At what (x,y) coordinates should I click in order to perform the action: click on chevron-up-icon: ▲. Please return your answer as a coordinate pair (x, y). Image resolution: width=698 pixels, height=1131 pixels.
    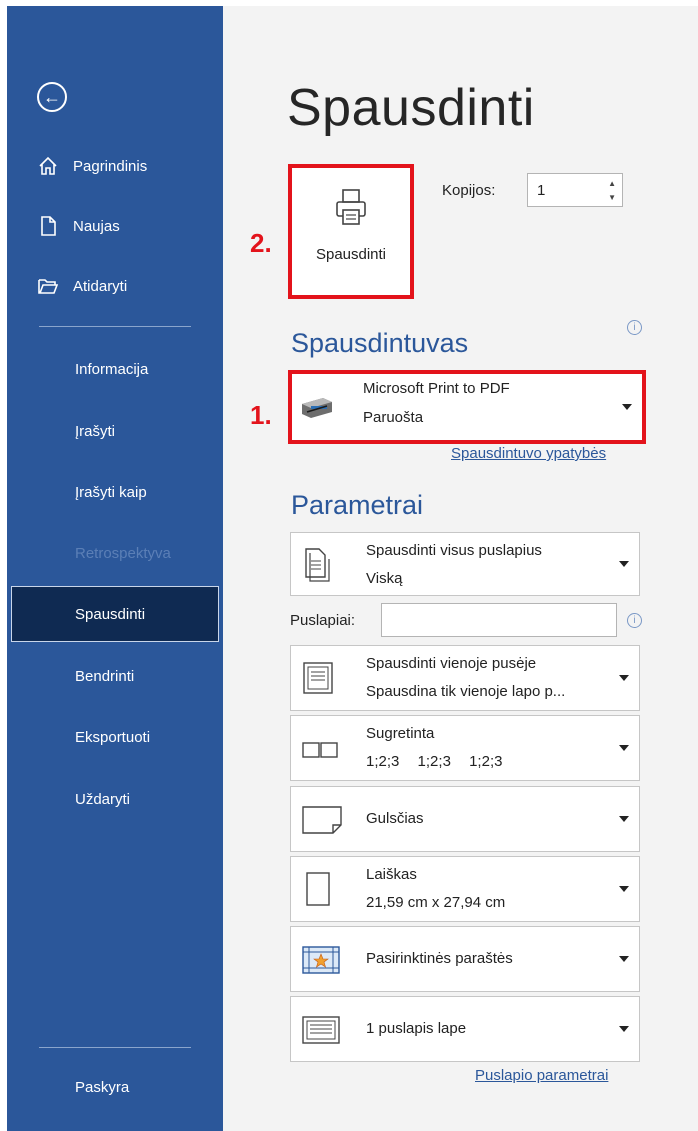
    Looking at the image, I should click on (612, 183).